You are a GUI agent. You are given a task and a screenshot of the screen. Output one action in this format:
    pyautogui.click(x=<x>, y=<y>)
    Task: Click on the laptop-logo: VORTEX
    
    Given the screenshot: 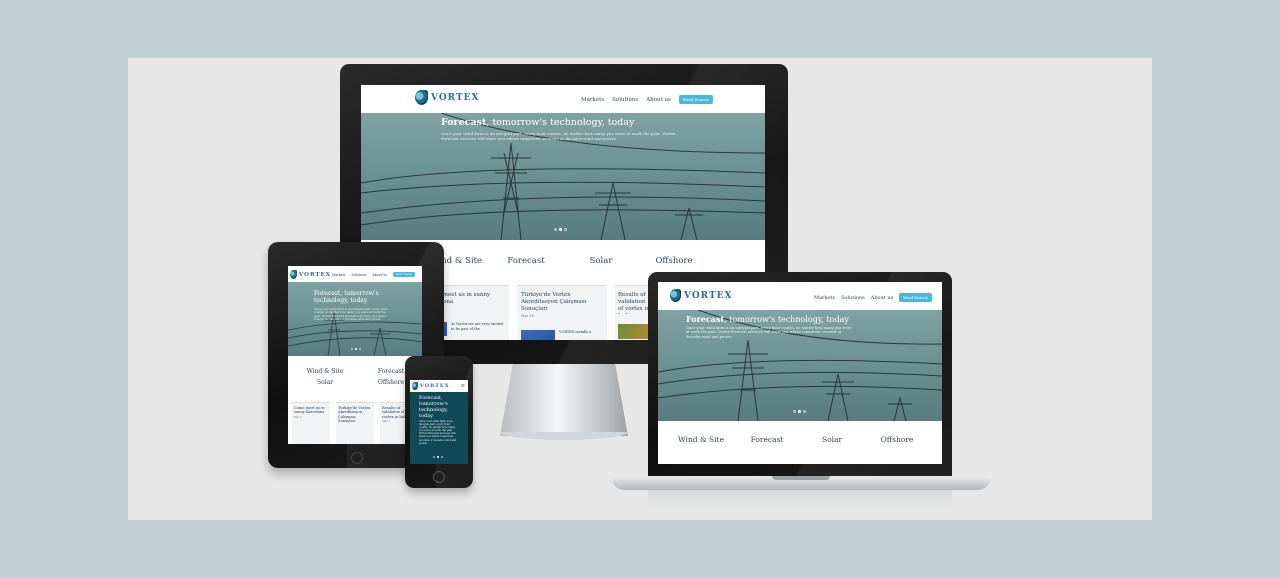 What is the action you would take?
    pyautogui.click(x=701, y=295)
    